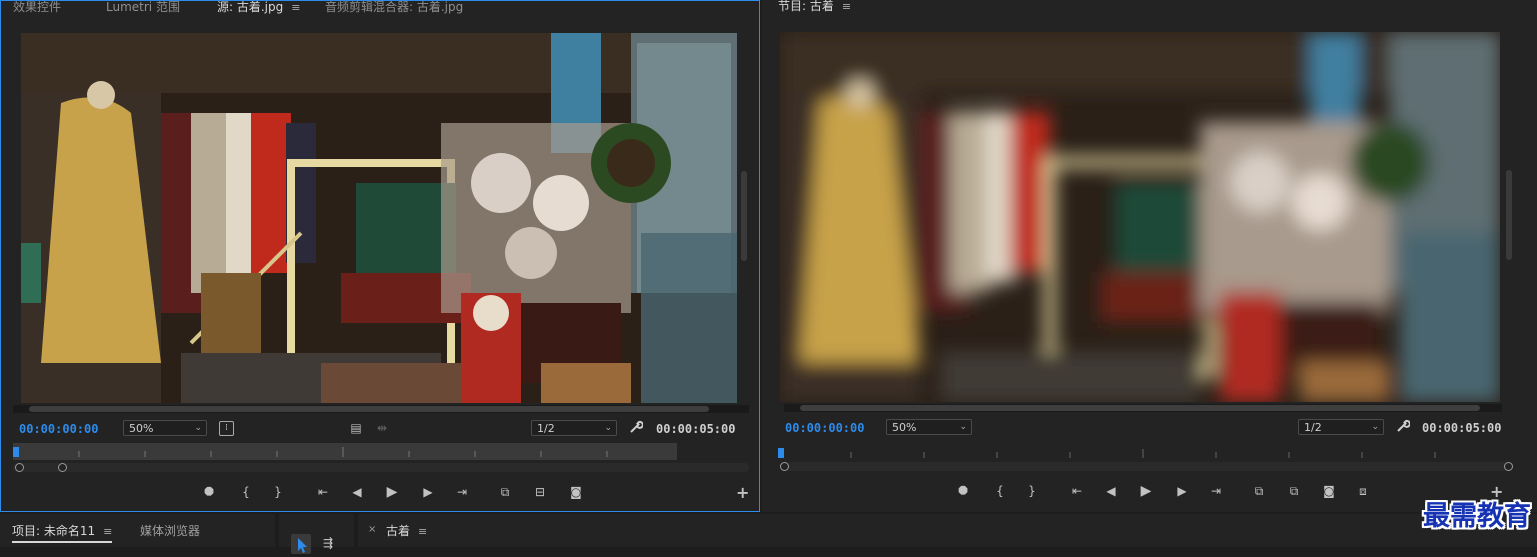  Describe the element at coordinates (250, 7) in the screenshot. I see `tab-source-label: 源: 古着.jpg` at that location.